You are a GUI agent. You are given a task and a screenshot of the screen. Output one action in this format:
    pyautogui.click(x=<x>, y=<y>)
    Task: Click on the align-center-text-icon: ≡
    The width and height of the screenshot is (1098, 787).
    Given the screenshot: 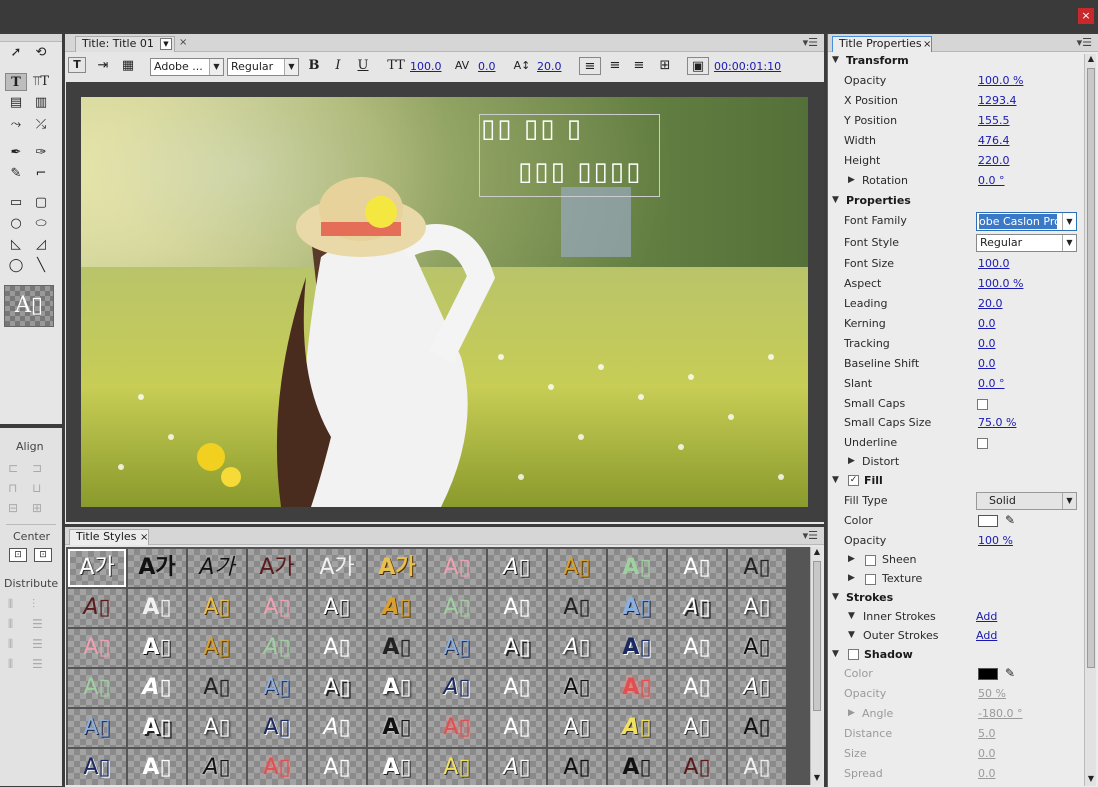 What is the action you would take?
    pyautogui.click(x=615, y=66)
    